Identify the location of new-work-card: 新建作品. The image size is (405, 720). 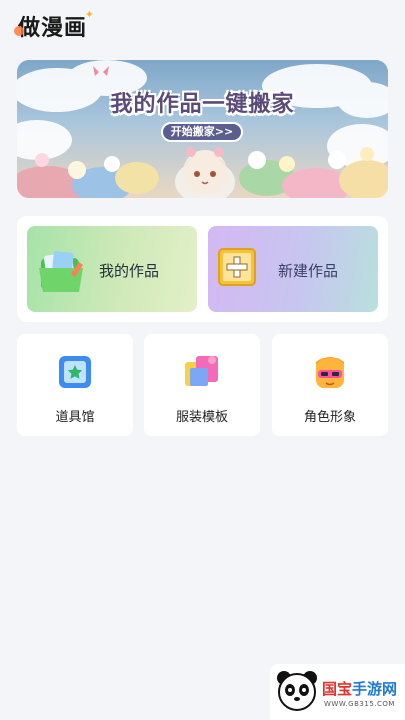
(293, 269).